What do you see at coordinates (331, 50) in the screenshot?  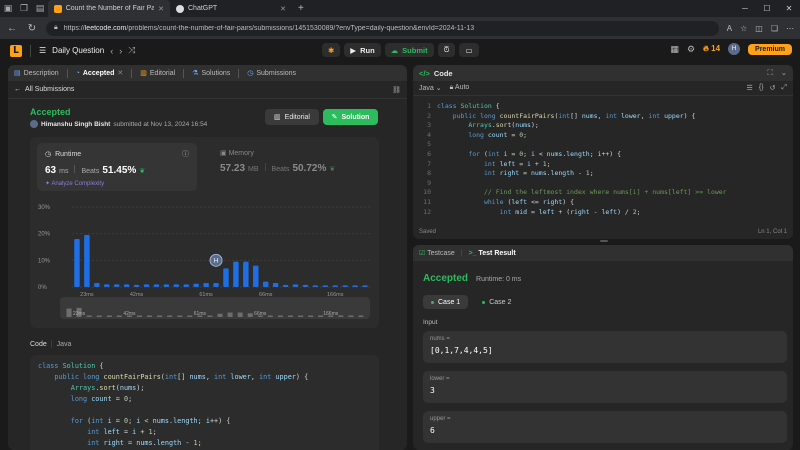 I see `debug-button: ✱` at bounding box center [331, 50].